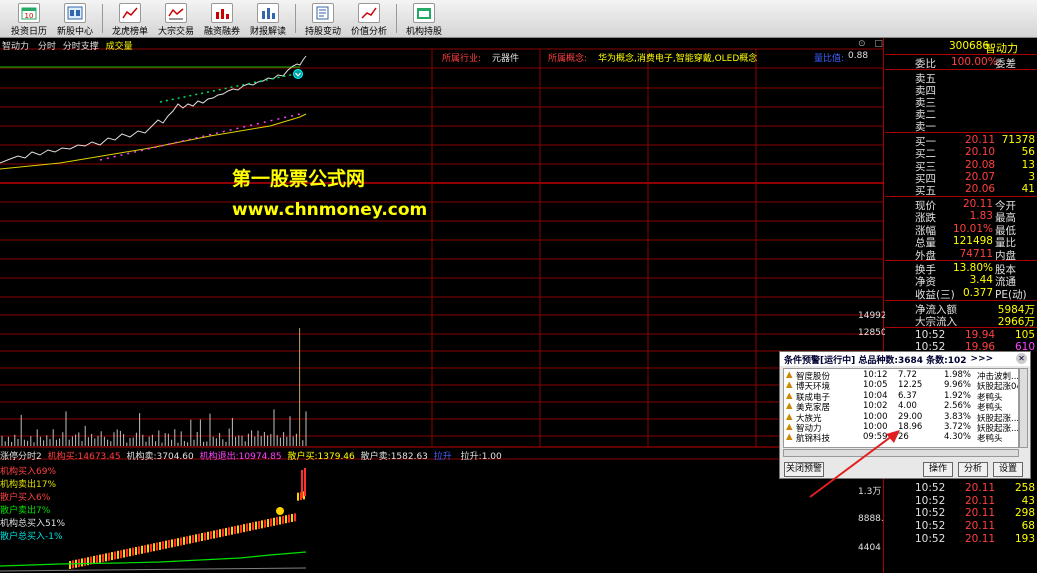 The image size is (1037, 573). Describe the element at coordinates (961, 255) in the screenshot. I see `stat-row: 外盘 74711 内盘` at that location.